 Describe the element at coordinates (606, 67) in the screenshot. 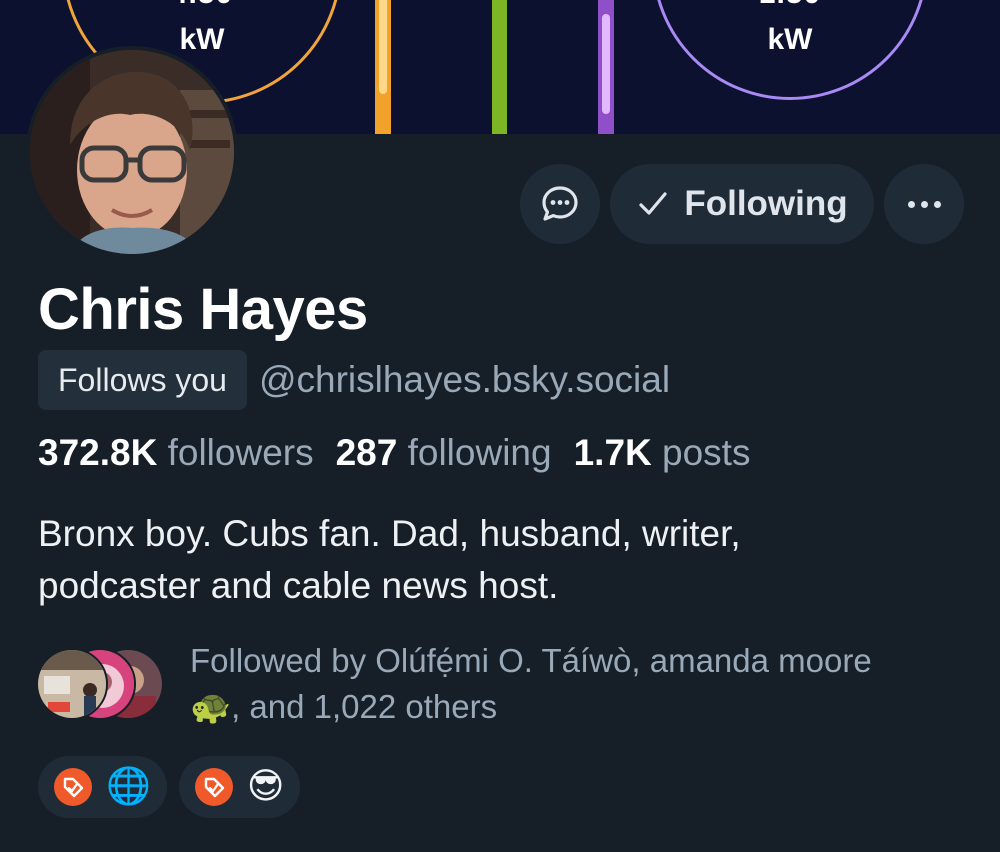

I see `banner-pipe-purple` at that location.